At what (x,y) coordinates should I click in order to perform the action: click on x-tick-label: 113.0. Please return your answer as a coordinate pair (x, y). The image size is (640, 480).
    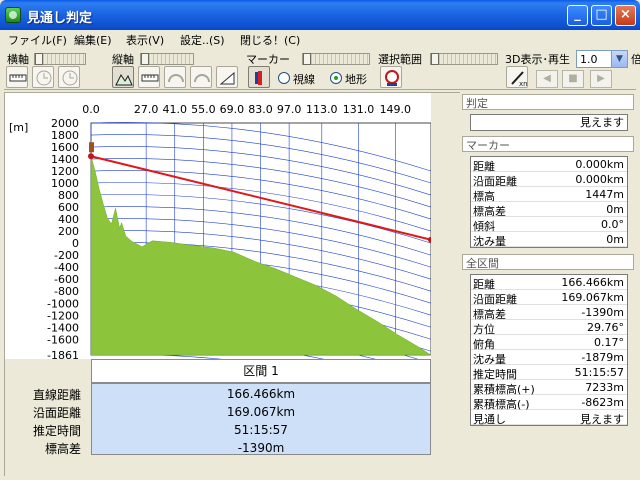
    Looking at the image, I should click on (322, 109).